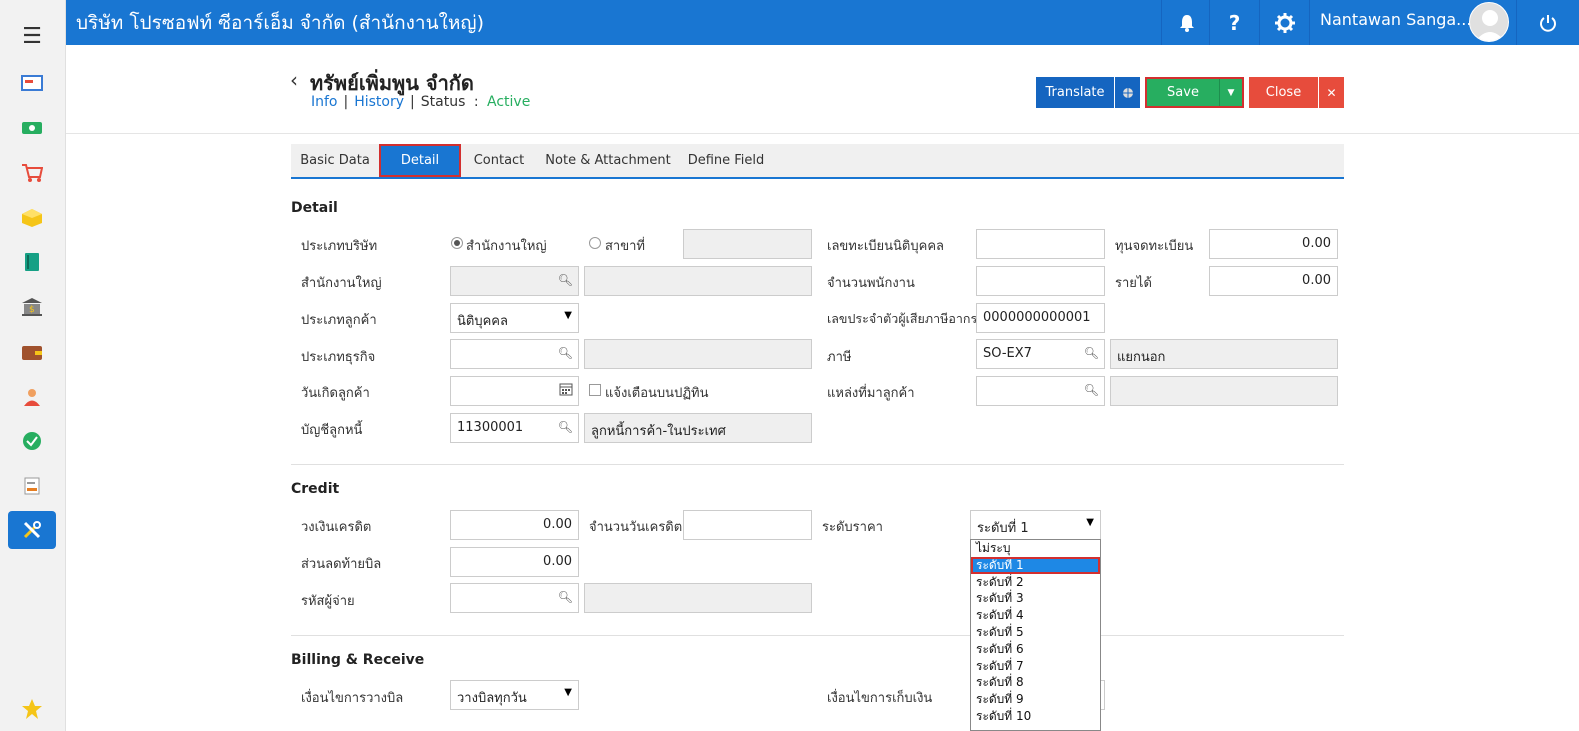  What do you see at coordinates (32, 441) in the screenshot?
I see `check-circle-icon` at bounding box center [32, 441].